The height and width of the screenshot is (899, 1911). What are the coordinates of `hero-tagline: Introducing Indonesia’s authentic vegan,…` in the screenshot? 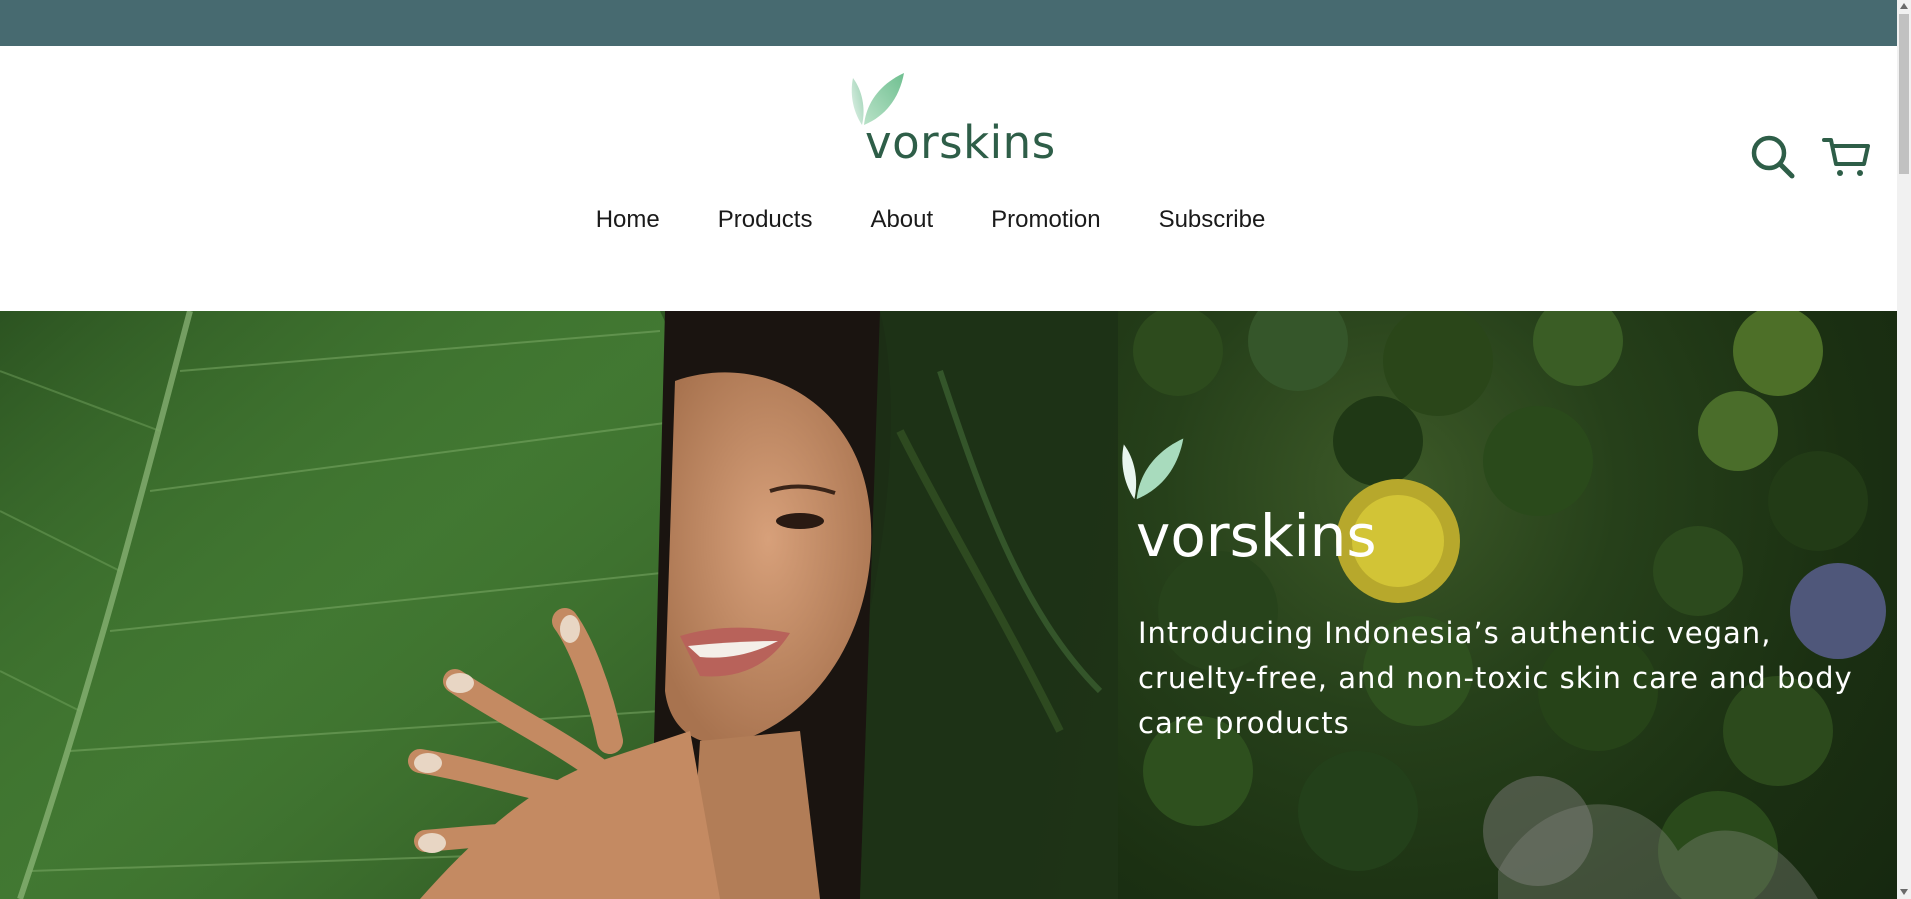 It's located at (1495, 678).